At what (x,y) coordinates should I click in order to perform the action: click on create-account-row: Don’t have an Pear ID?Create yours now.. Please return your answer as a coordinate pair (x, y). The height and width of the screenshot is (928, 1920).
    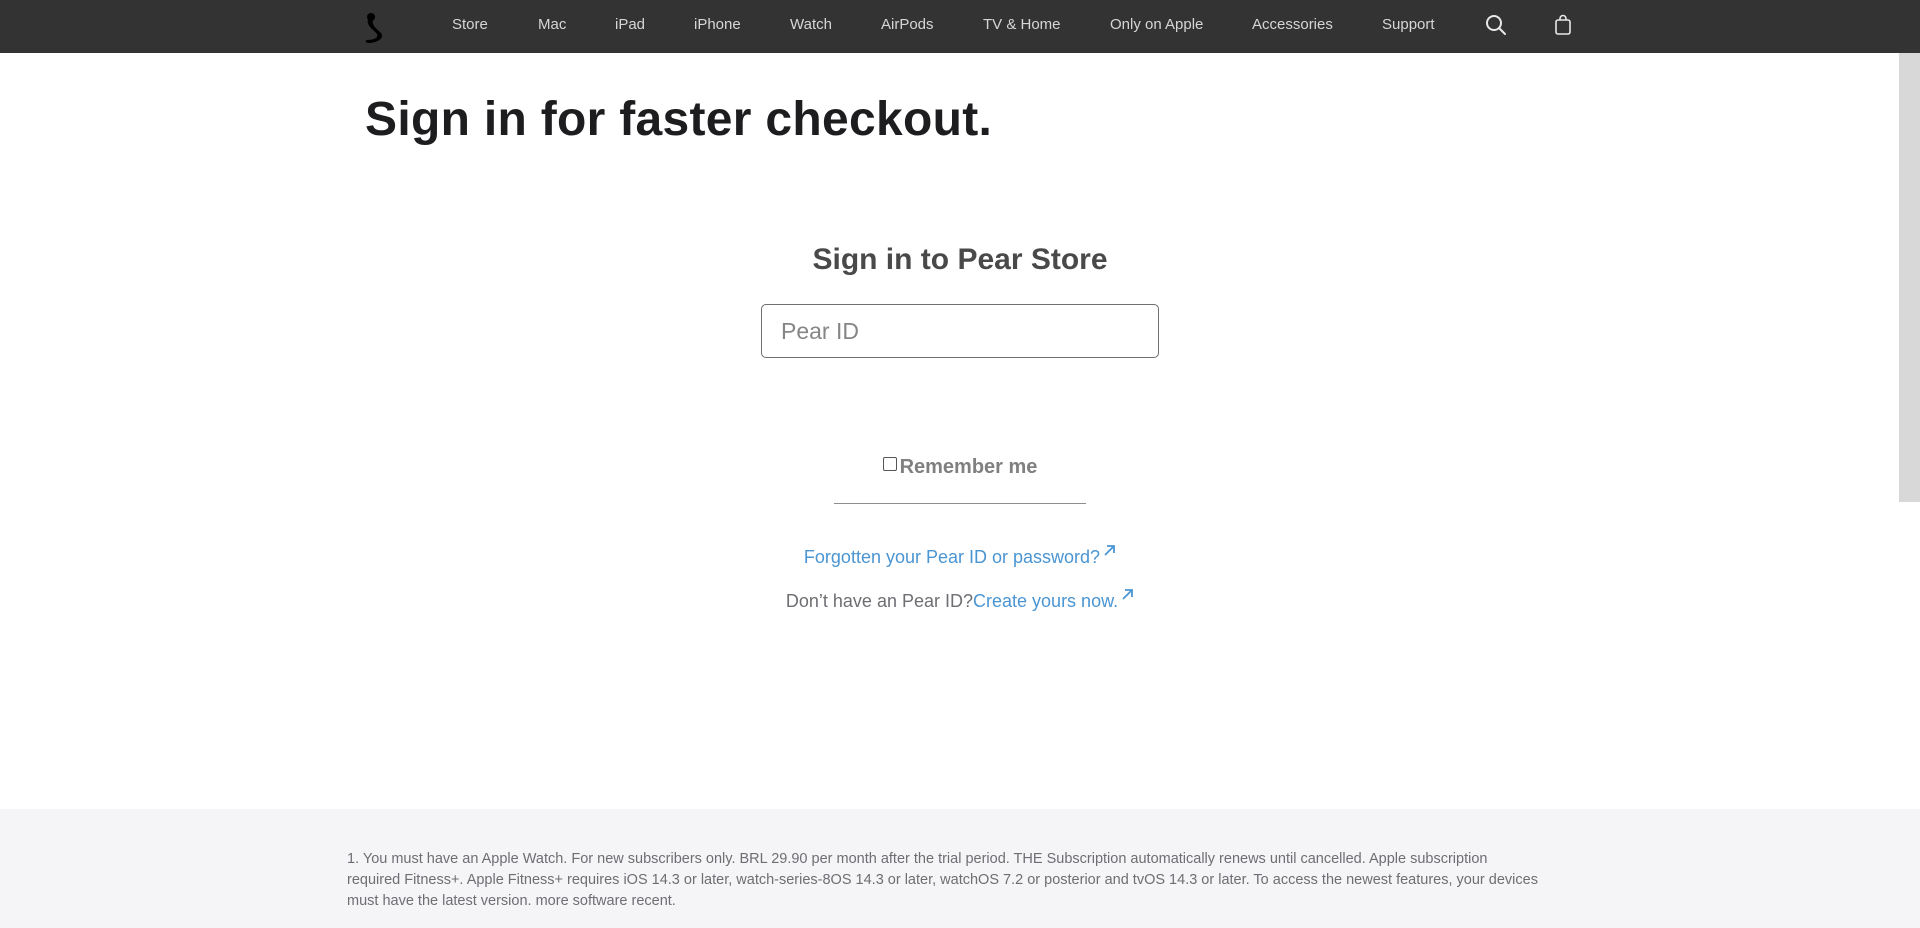
    Looking at the image, I should click on (960, 600).